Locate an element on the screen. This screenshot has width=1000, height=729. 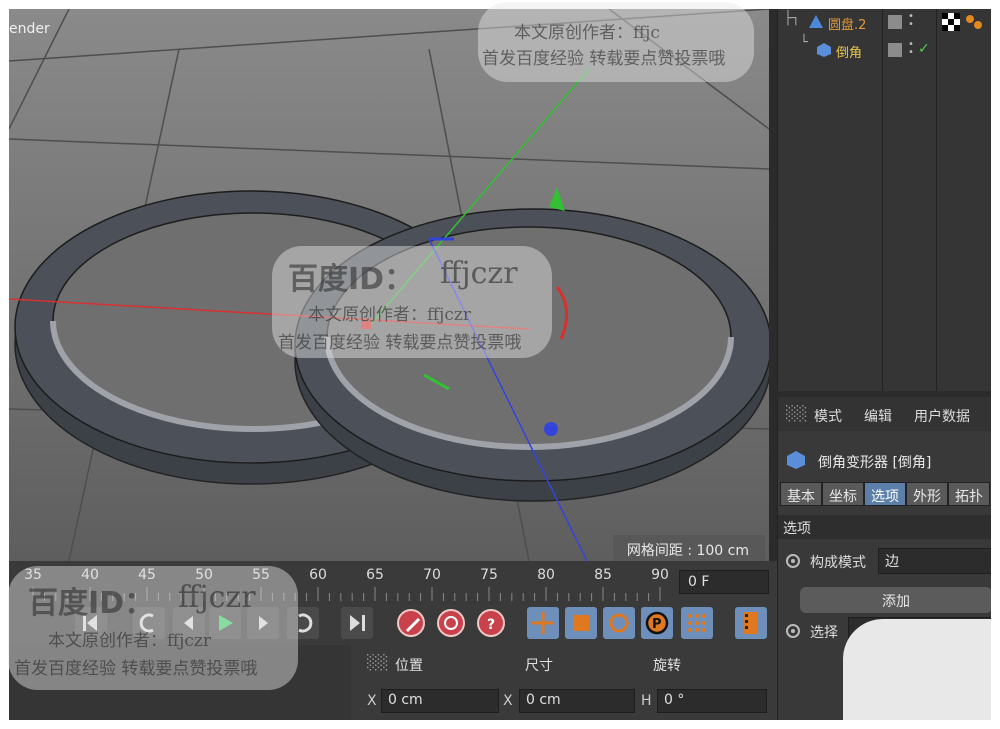
move-tool-icon is located at coordinates (543, 623).